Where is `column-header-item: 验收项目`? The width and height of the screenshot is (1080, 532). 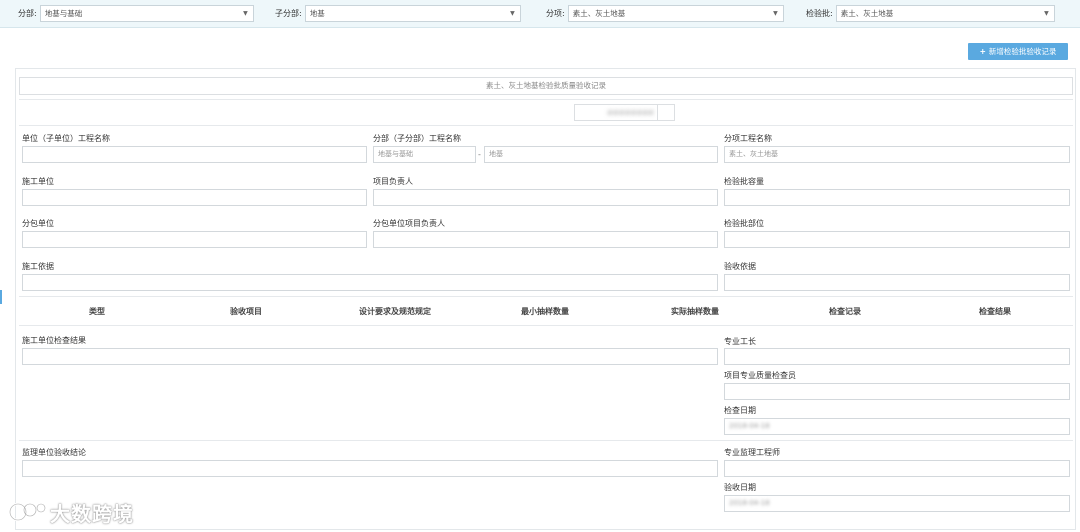 column-header-item: 验收项目 is located at coordinates (246, 311).